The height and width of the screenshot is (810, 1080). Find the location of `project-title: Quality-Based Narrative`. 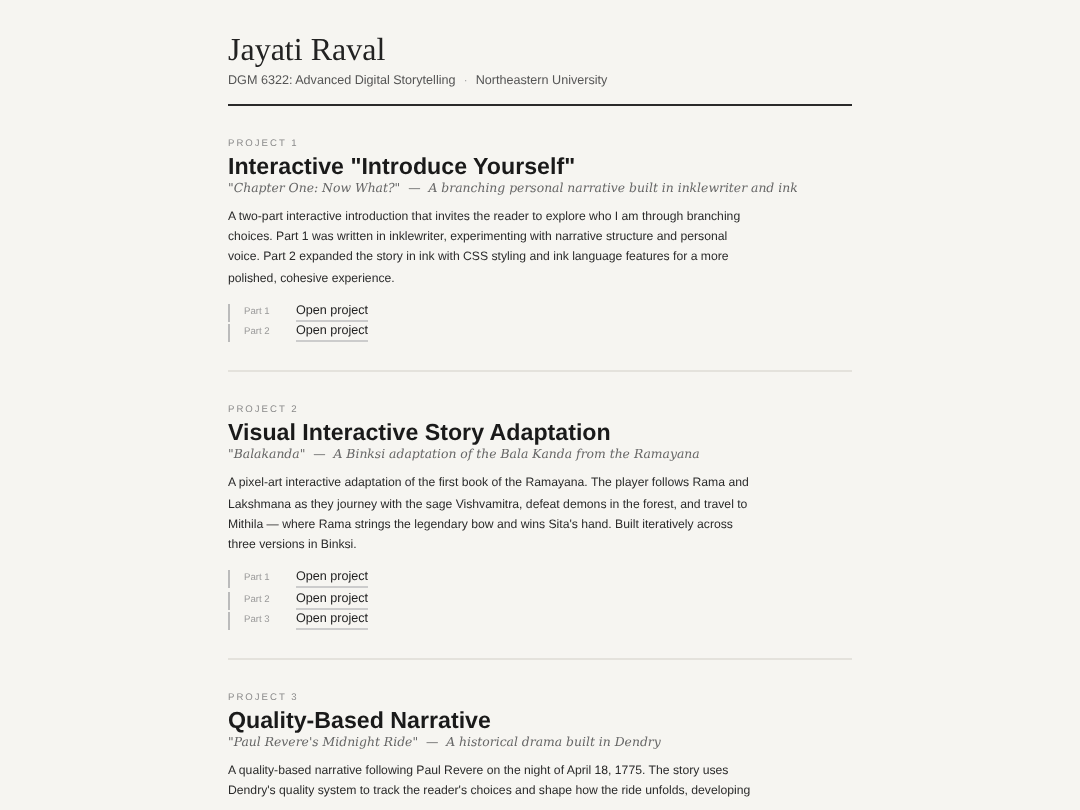

project-title: Quality-Based Narrative is located at coordinates (360, 721).